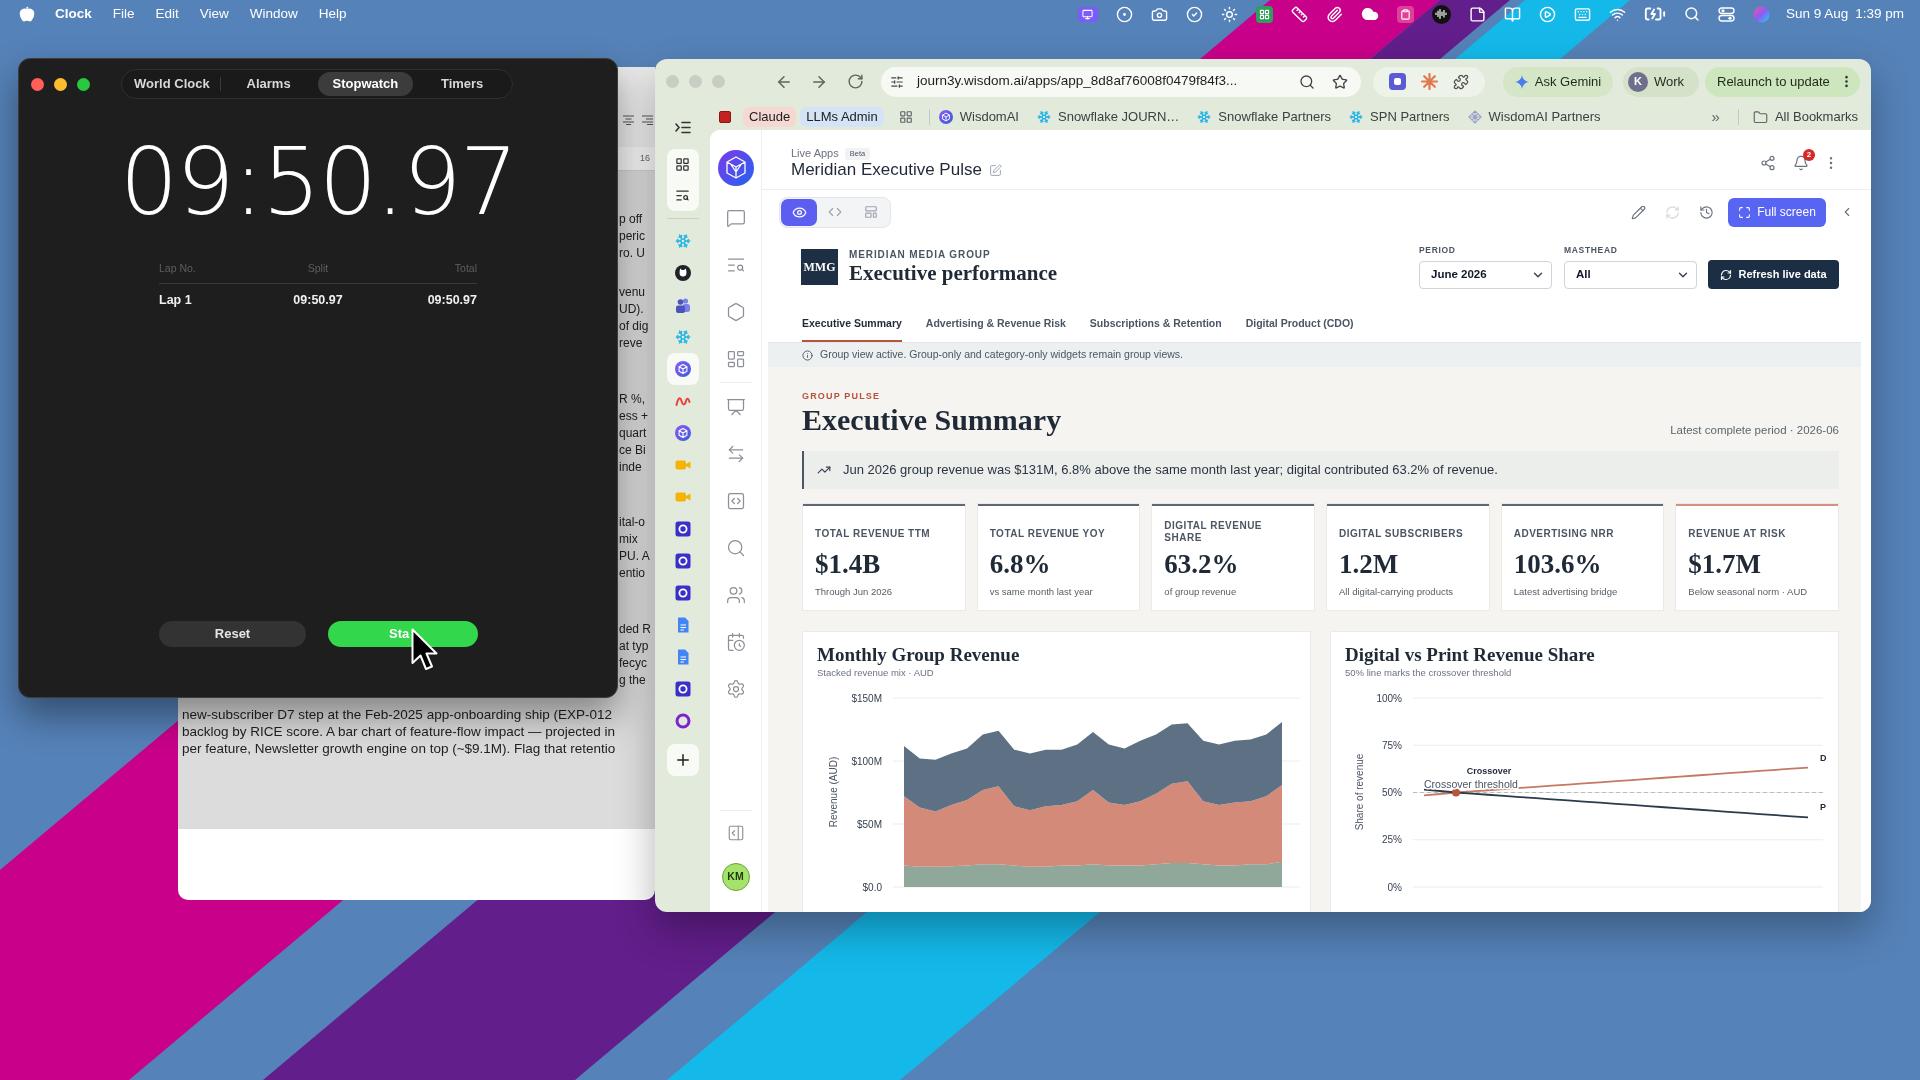 This screenshot has width=1920, height=1080. I want to click on reset-button: Reset, so click(232, 634).